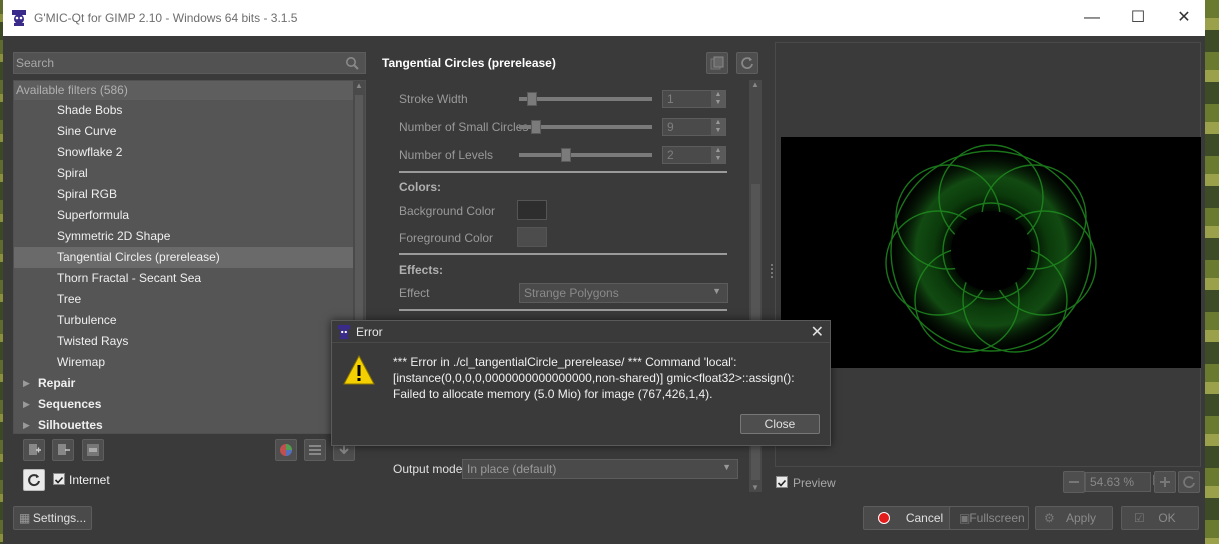  What do you see at coordinates (25, 518) in the screenshot?
I see `settings-icon: ▦` at bounding box center [25, 518].